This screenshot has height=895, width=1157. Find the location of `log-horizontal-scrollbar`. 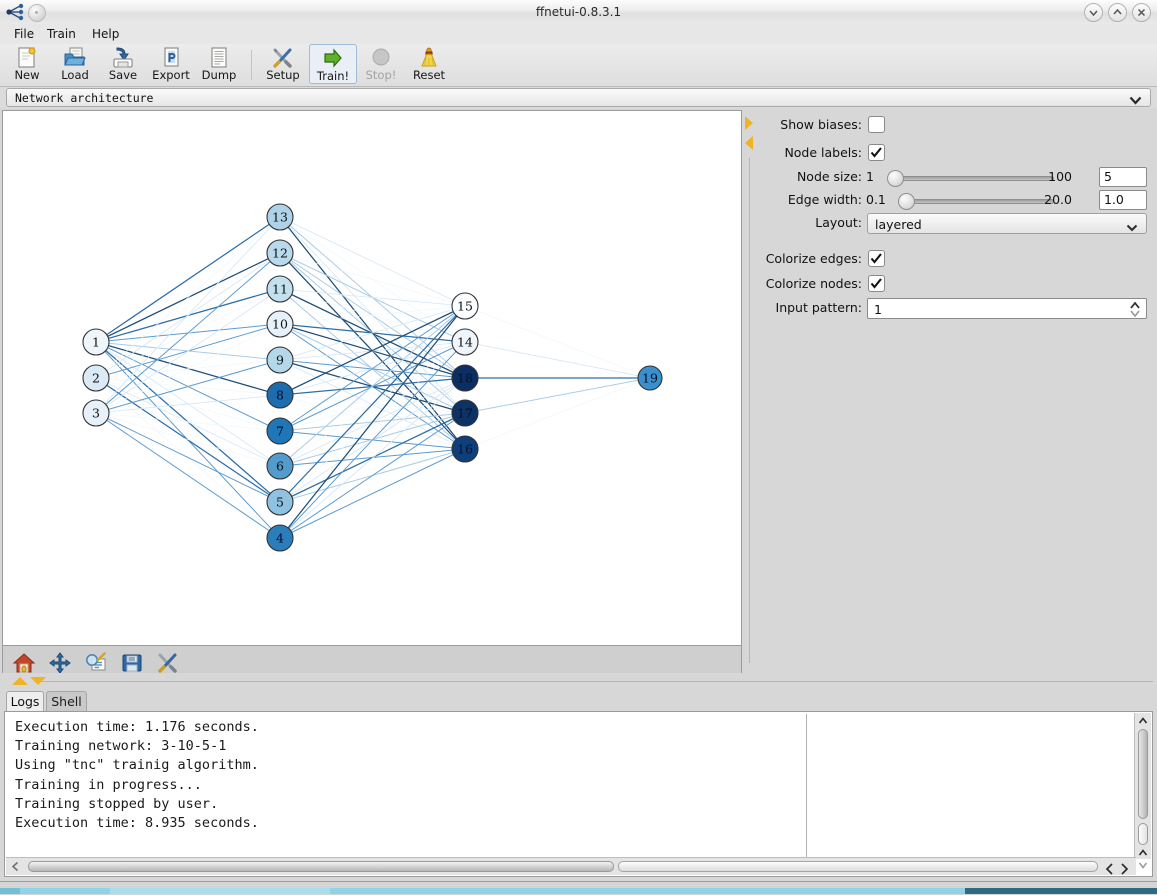

log-horizontal-scrollbar is located at coordinates (571, 866).